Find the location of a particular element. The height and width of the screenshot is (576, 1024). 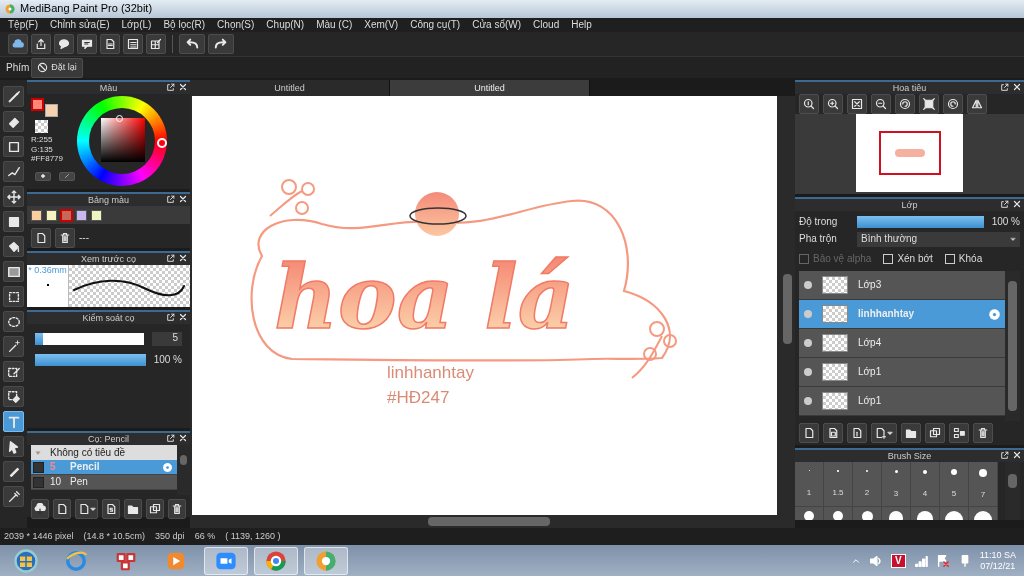

brush-size-cell: 3 is located at coordinates (896, 484).